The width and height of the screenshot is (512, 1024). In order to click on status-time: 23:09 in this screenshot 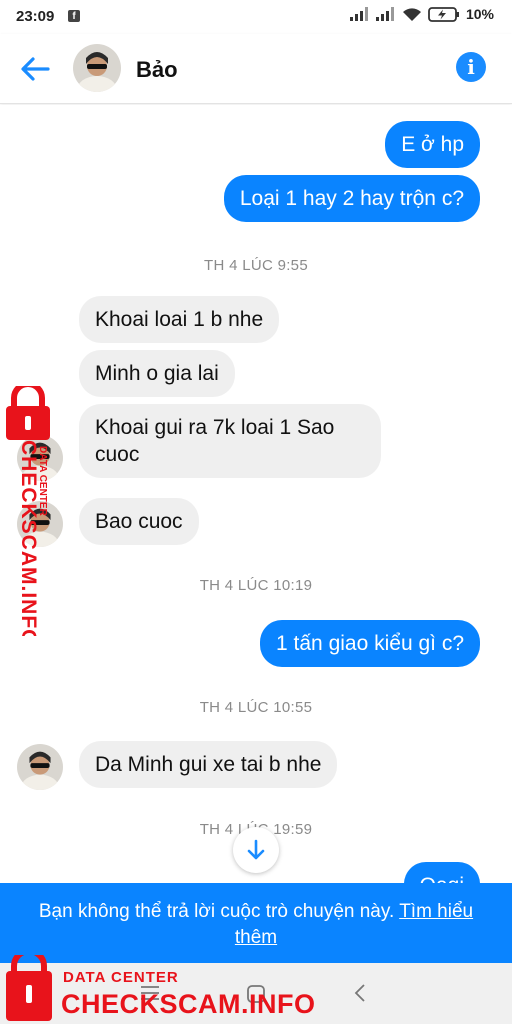, I will do `click(35, 16)`.